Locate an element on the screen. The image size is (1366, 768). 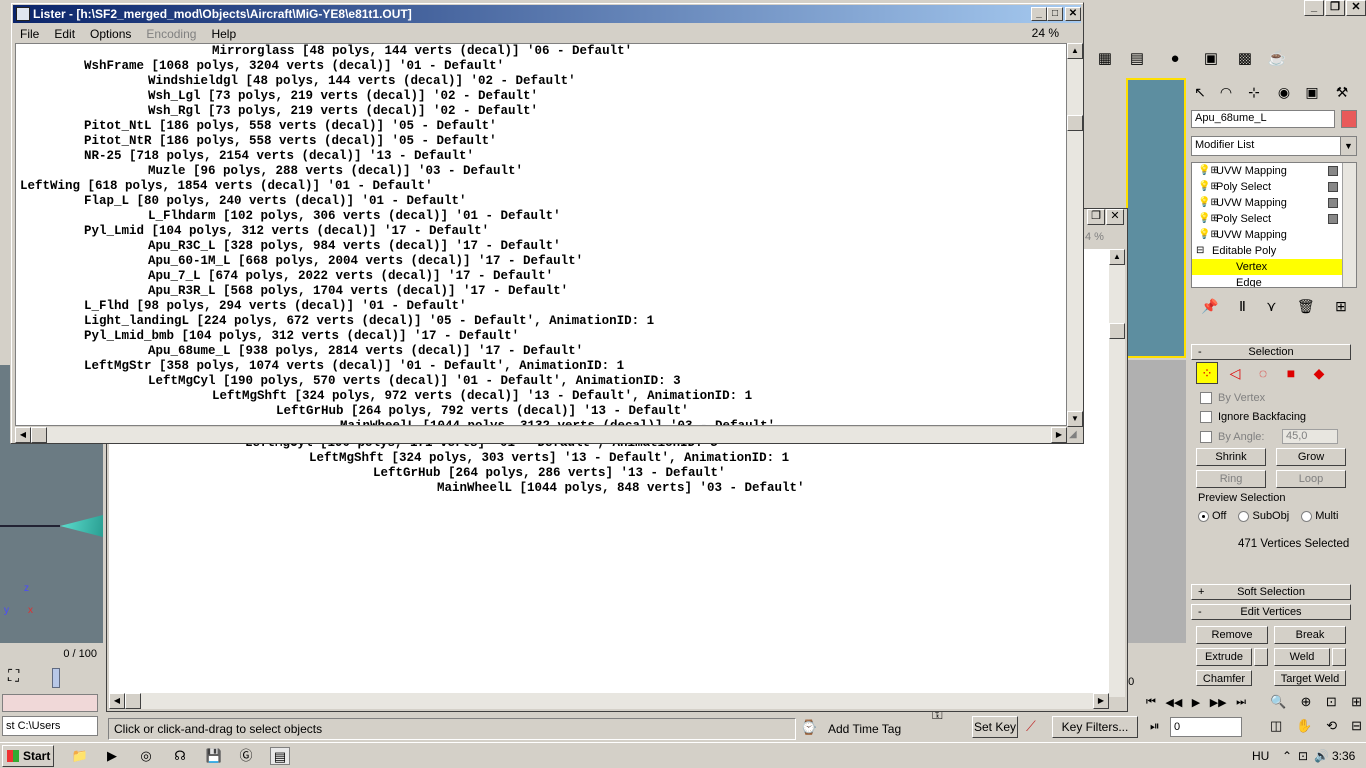
stack-item-editable-poly: ⊟ Editable Poly is located at coordinates (1274, 251).